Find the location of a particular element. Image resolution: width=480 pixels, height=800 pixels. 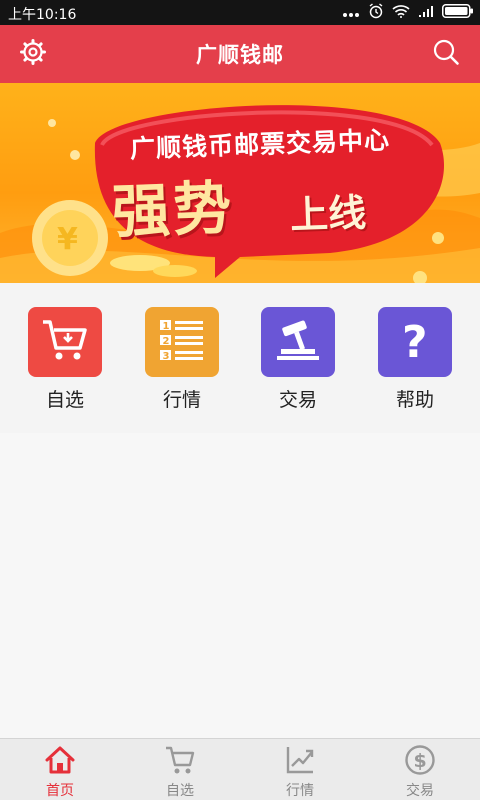

menu-item-trade: 交易 is located at coordinates (298, 362).